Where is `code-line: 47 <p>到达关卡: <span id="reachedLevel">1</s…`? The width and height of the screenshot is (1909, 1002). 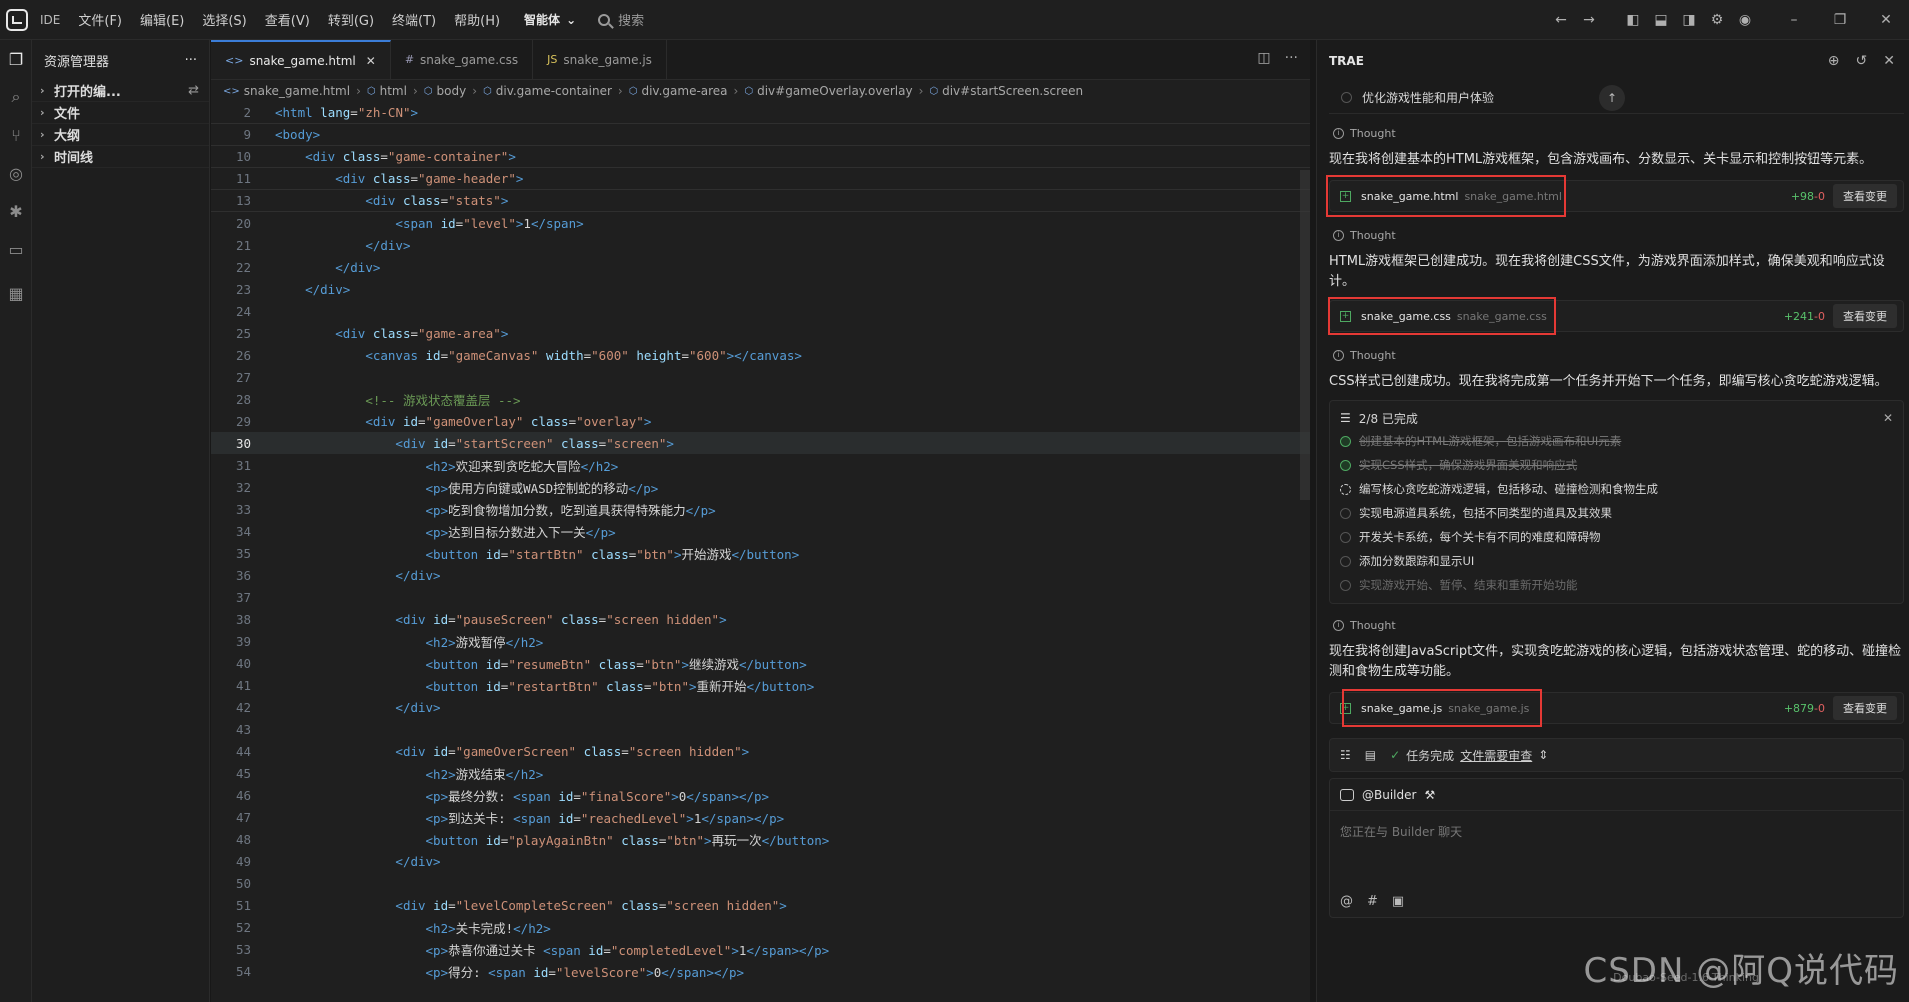 code-line: 47 <p>到达关卡: <span id="reachedLevel">1</s… is located at coordinates (760, 817).